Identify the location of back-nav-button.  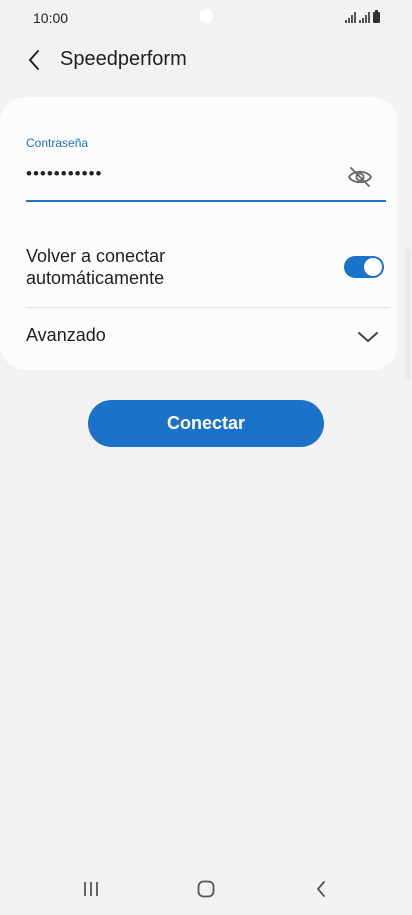
(321, 889).